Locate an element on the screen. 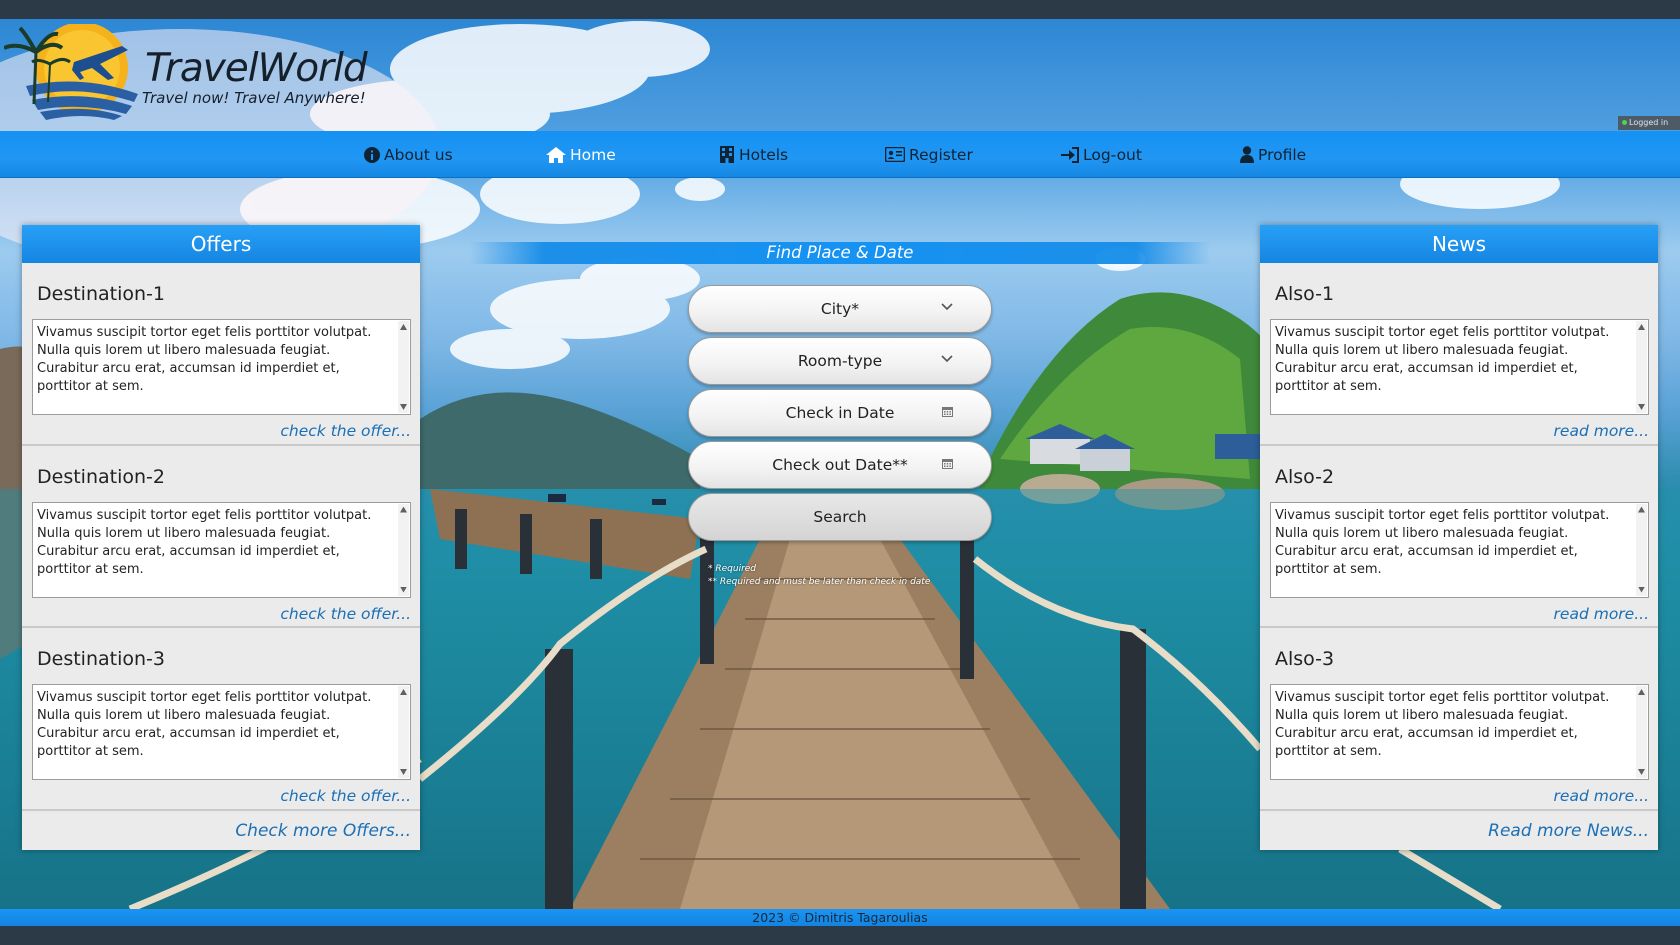 The width and height of the screenshot is (1680, 945). user-icon is located at coordinates (1247, 154).